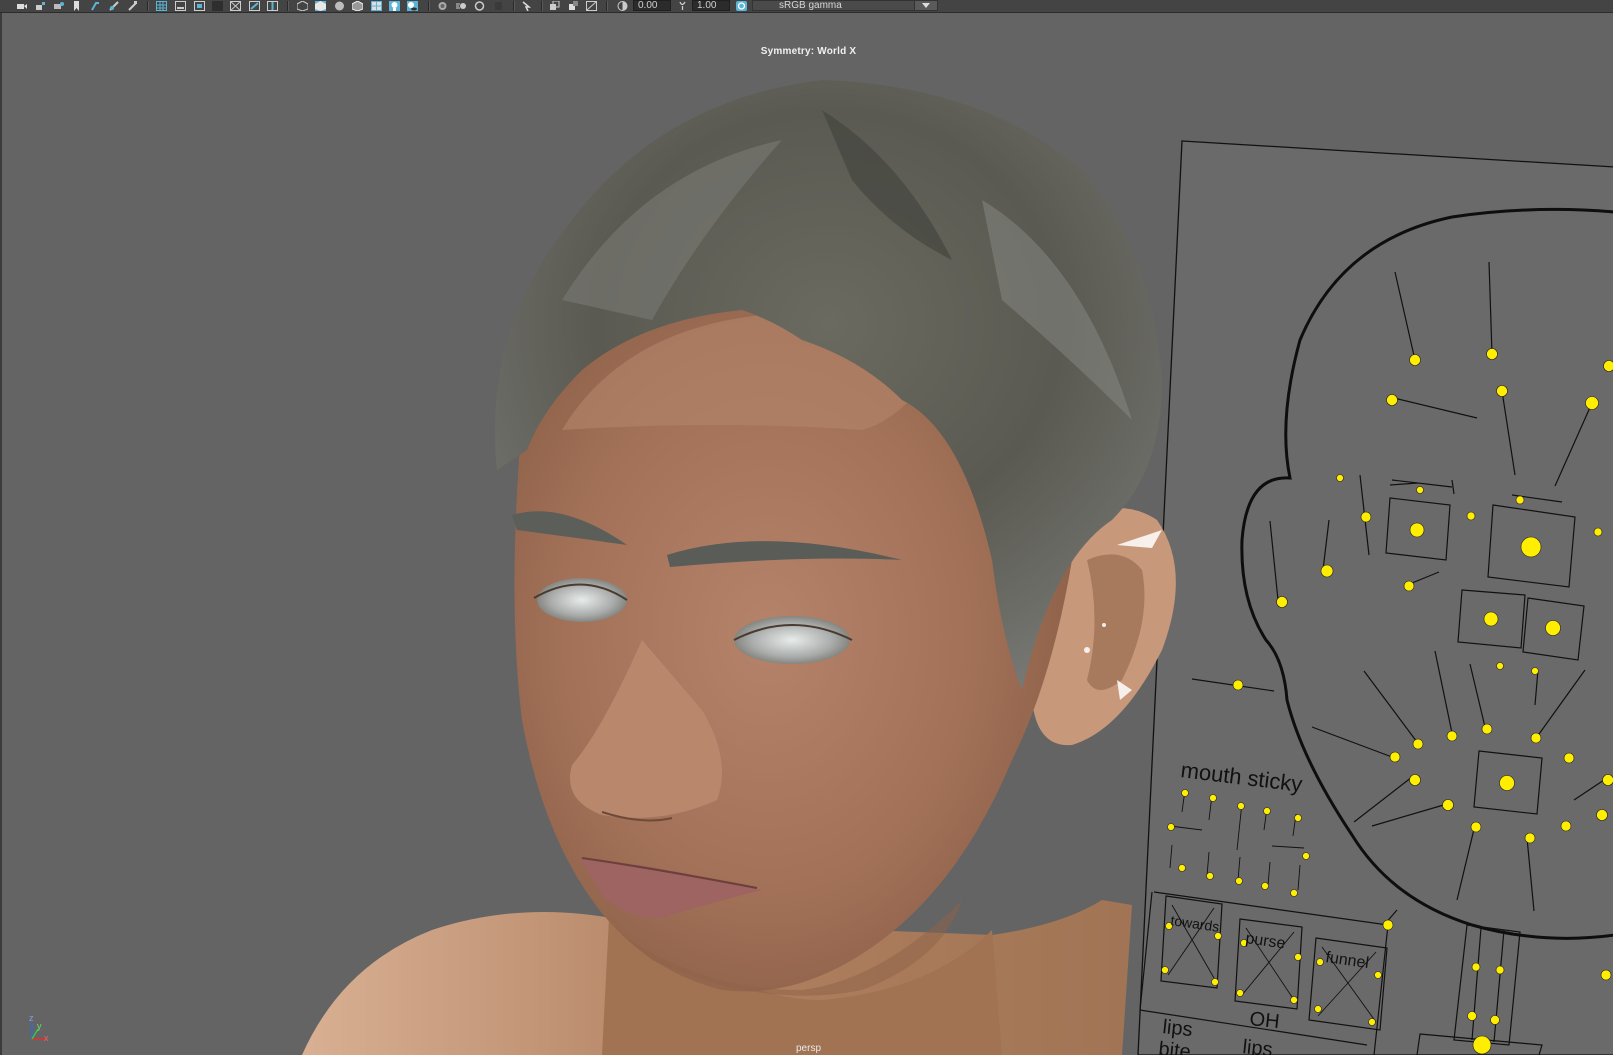  Describe the element at coordinates (114, 6) in the screenshot. I see `grease-pencil-icon` at that location.